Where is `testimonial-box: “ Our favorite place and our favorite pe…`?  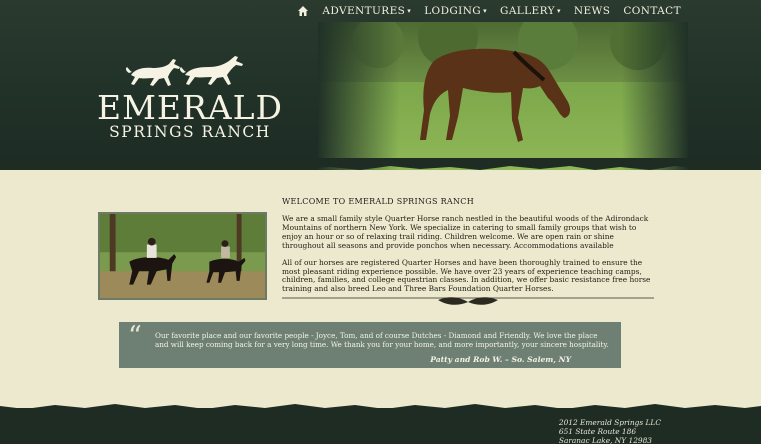
testimonial-box: “ Our favorite place and our favorite pe… is located at coordinates (370, 345).